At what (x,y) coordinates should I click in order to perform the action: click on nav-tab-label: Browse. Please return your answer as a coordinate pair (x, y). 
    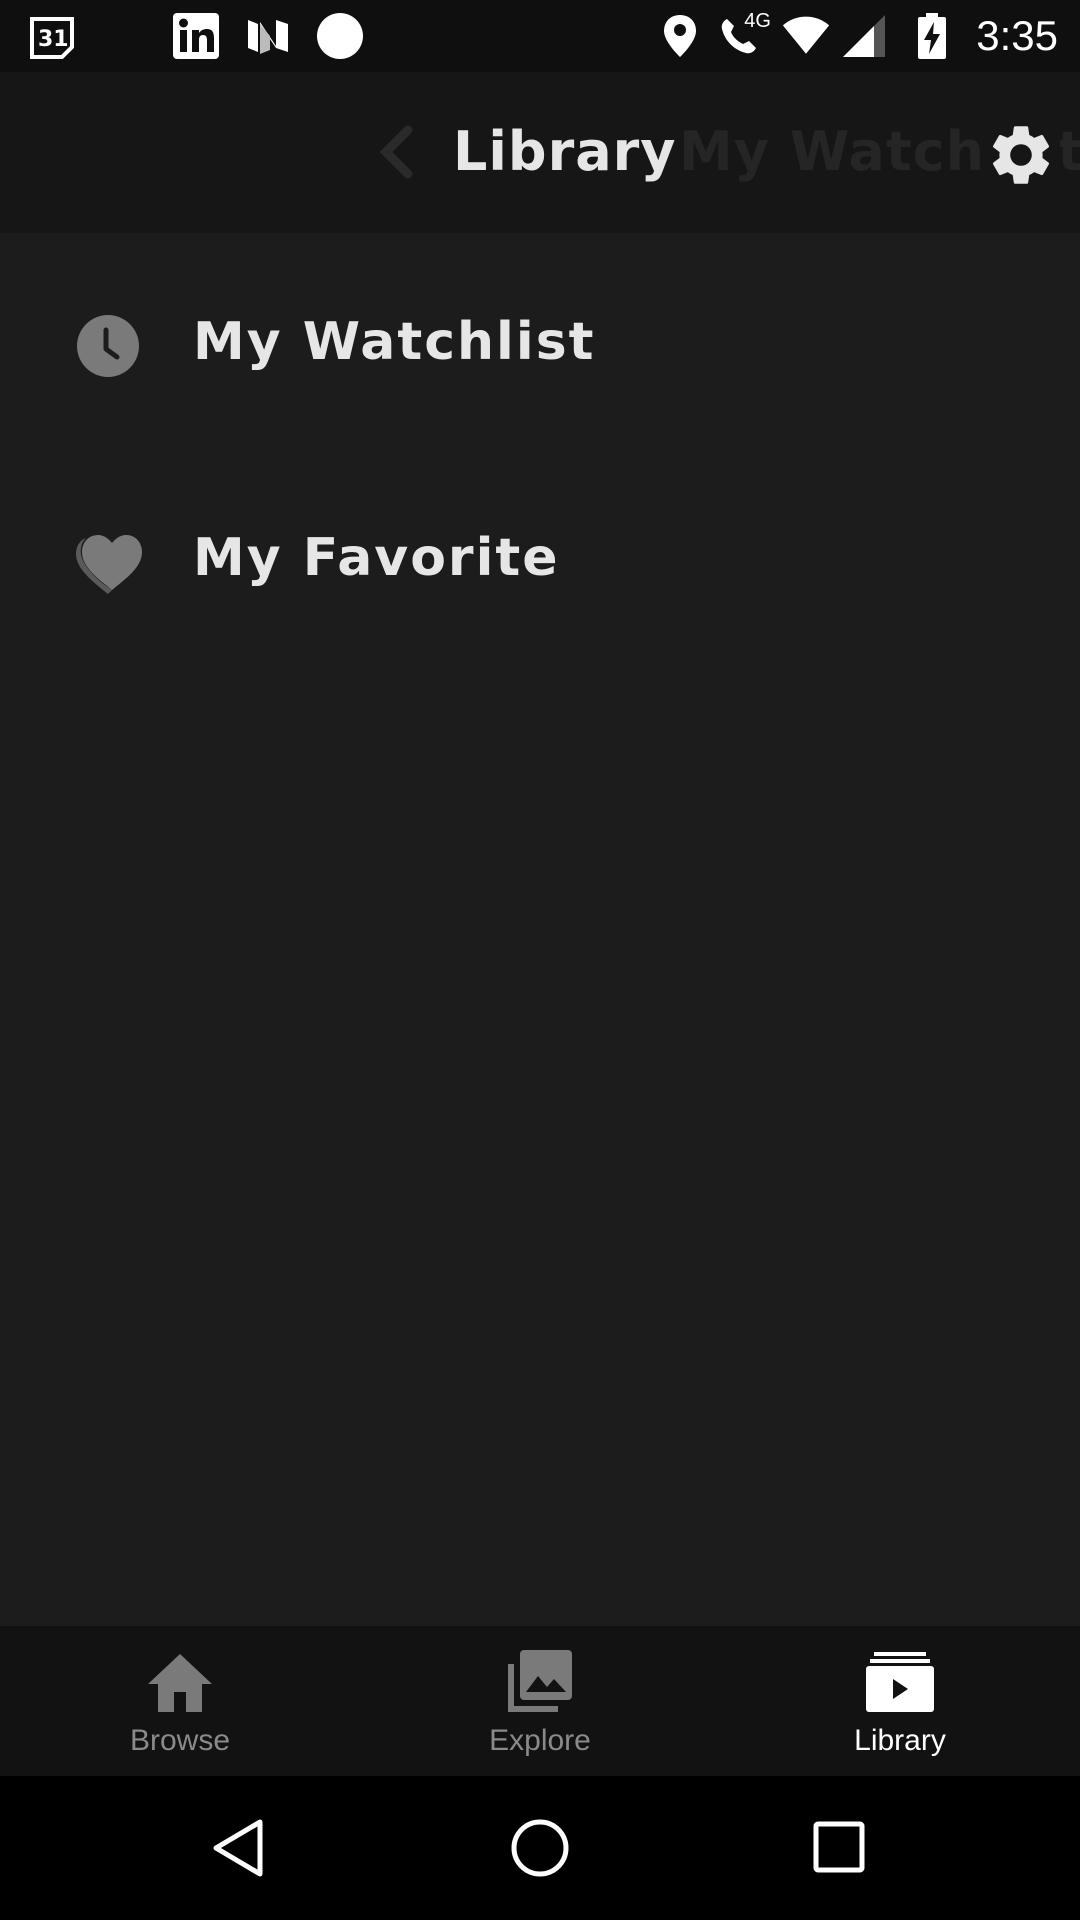
    Looking at the image, I should click on (180, 1740).